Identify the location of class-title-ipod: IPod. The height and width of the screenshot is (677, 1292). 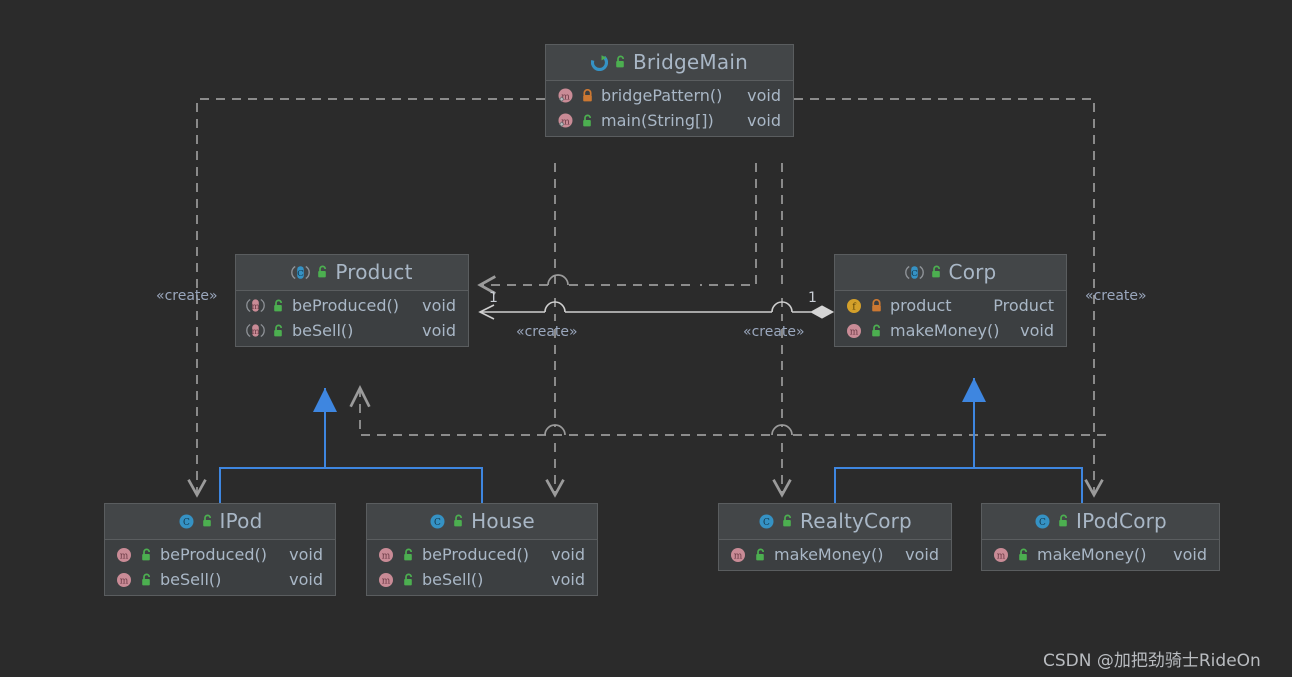
(241, 521).